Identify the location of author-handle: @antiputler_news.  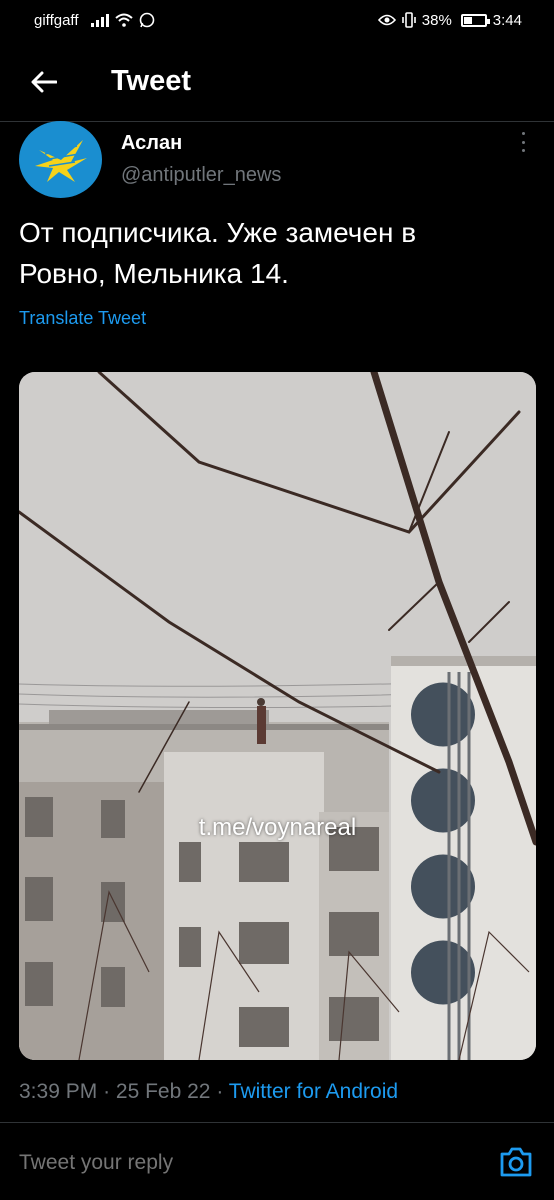
(201, 175).